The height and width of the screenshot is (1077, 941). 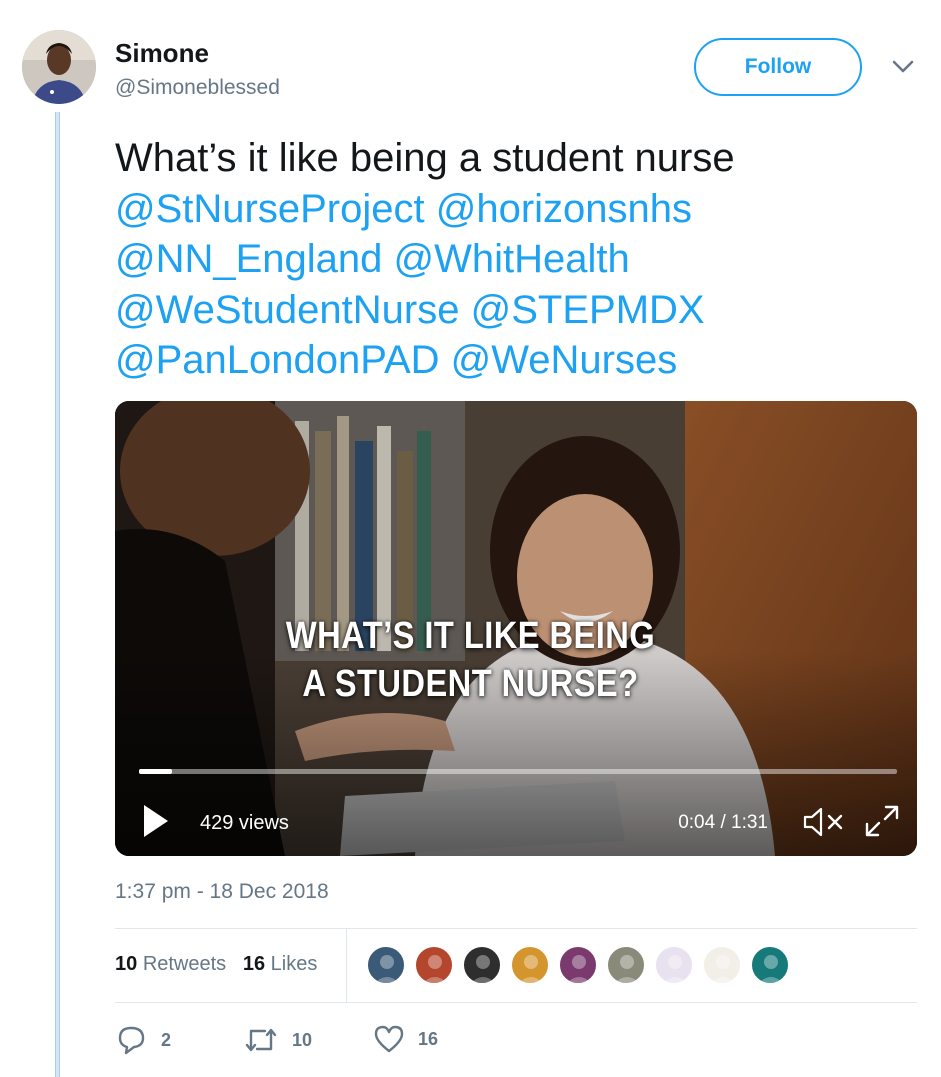 I want to click on thread-line, so click(x=57, y=594).